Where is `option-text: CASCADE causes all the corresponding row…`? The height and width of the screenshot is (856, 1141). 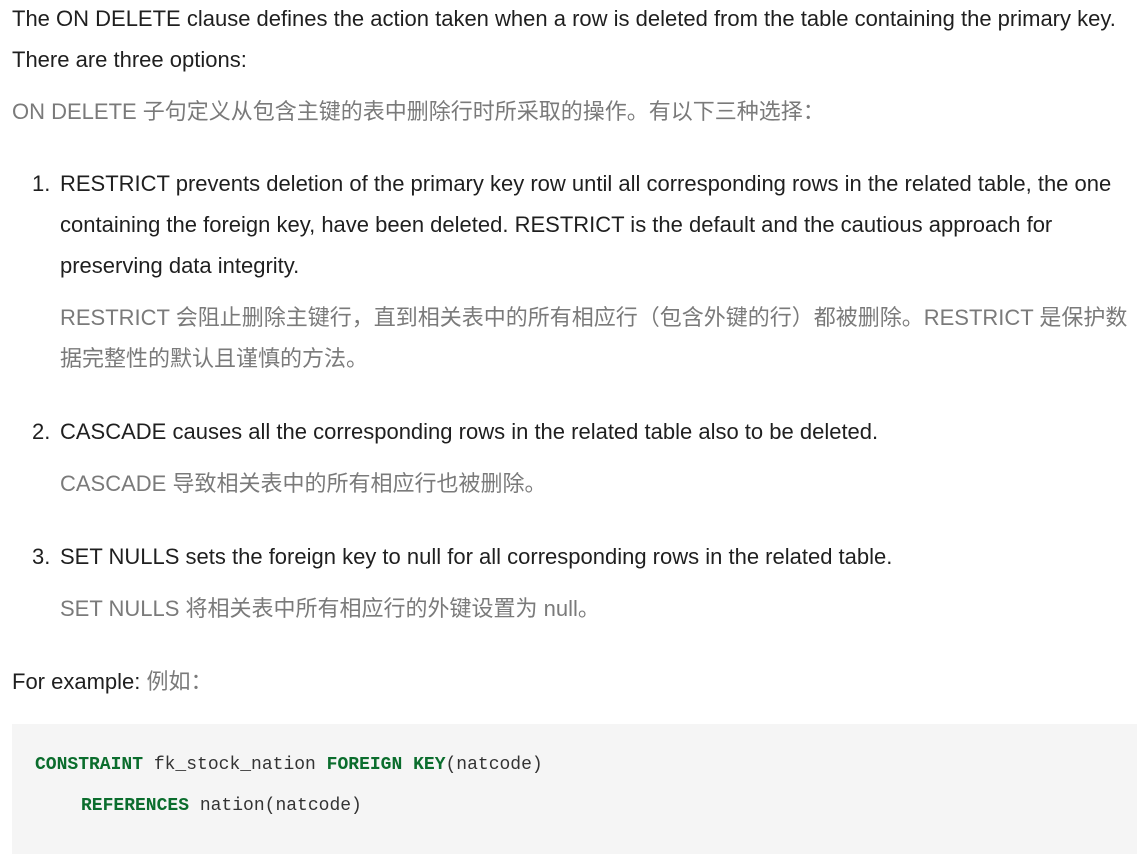 option-text: CASCADE causes all the corresponding row… is located at coordinates (469, 431).